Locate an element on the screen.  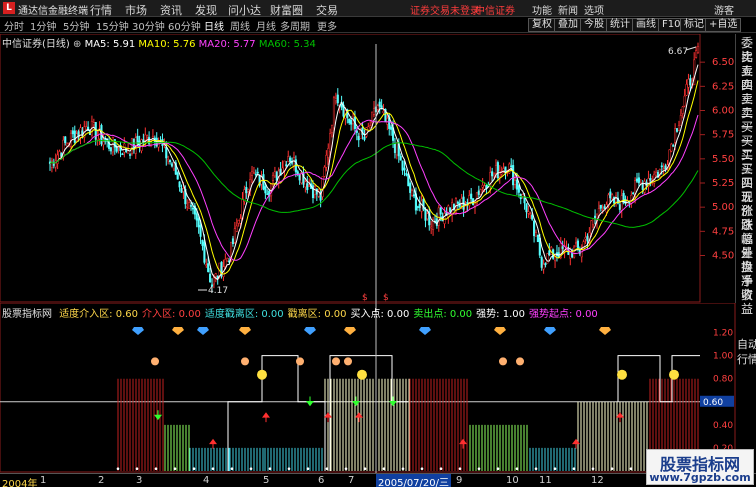
menu-trade: 交易 is located at coordinates (327, 10).